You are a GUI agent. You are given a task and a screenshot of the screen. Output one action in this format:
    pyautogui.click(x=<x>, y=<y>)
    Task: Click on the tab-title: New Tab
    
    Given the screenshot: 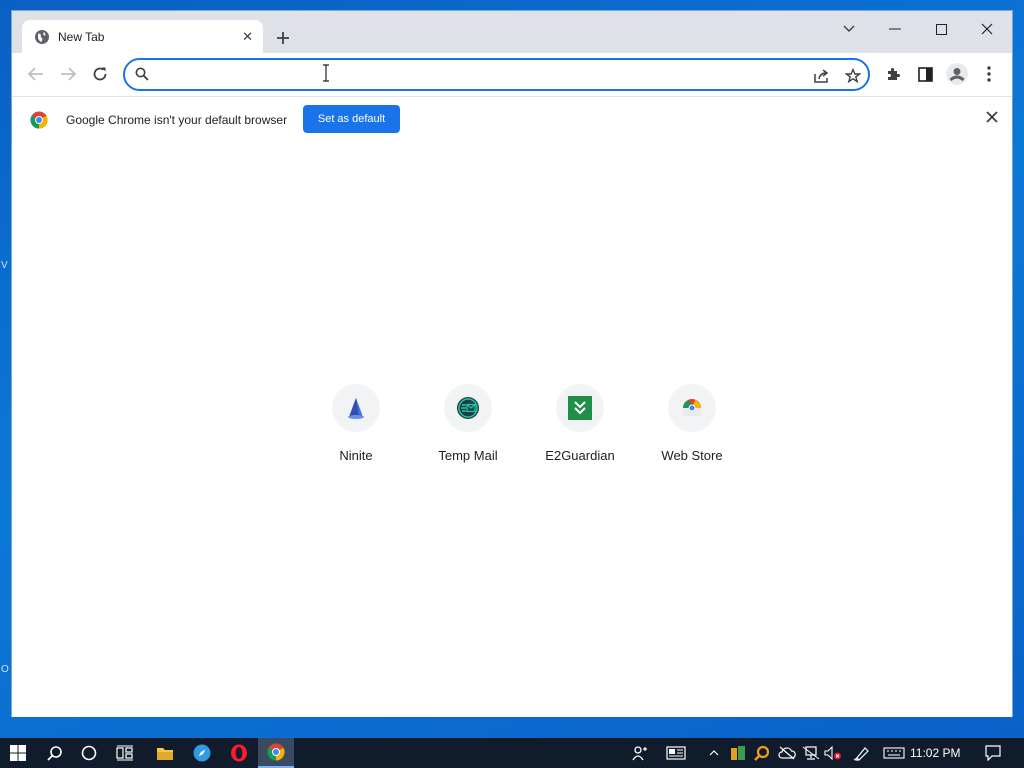 What is the action you would take?
    pyautogui.click(x=81, y=36)
    